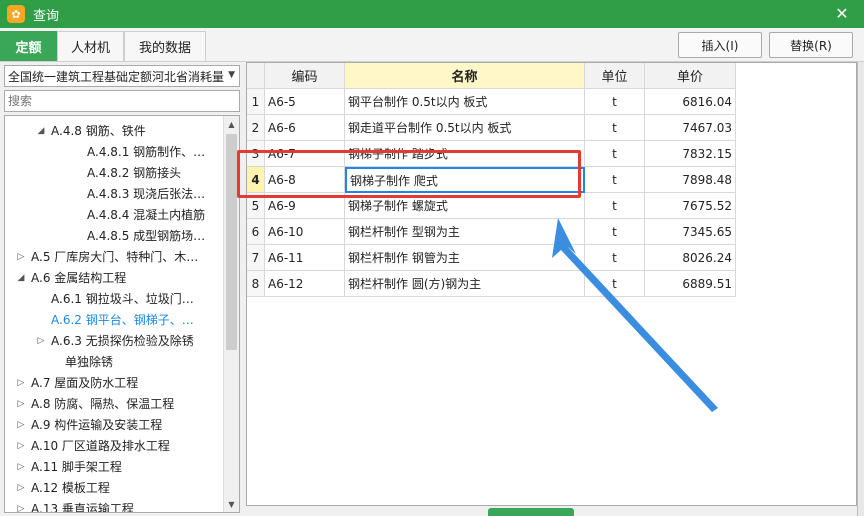 The width and height of the screenshot is (864, 516). I want to click on header-price: 单价, so click(690, 76).